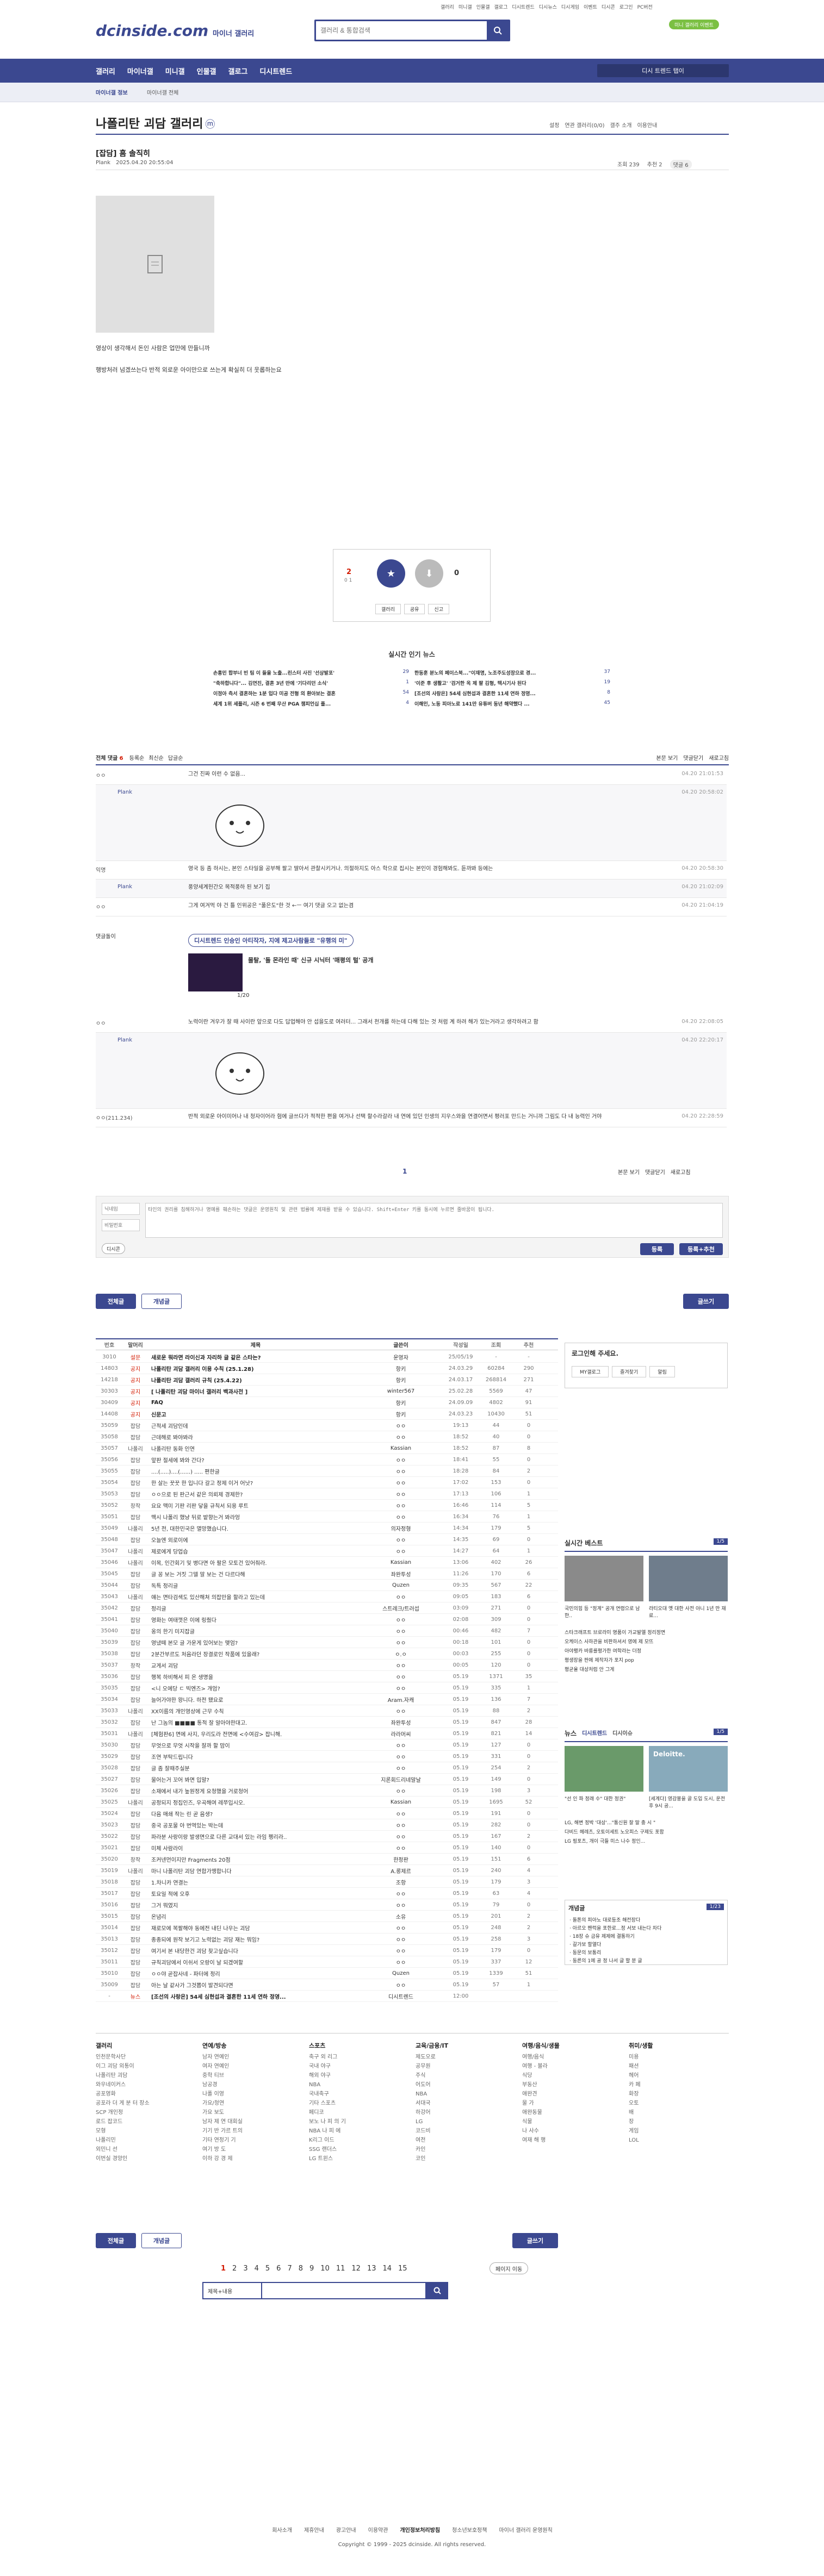 This screenshot has height=2576, width=824. What do you see at coordinates (645, 1962) in the screenshot?
I see `concept-list-item: · 동른의 1에 공 정 나서 글 할 분 글` at bounding box center [645, 1962].